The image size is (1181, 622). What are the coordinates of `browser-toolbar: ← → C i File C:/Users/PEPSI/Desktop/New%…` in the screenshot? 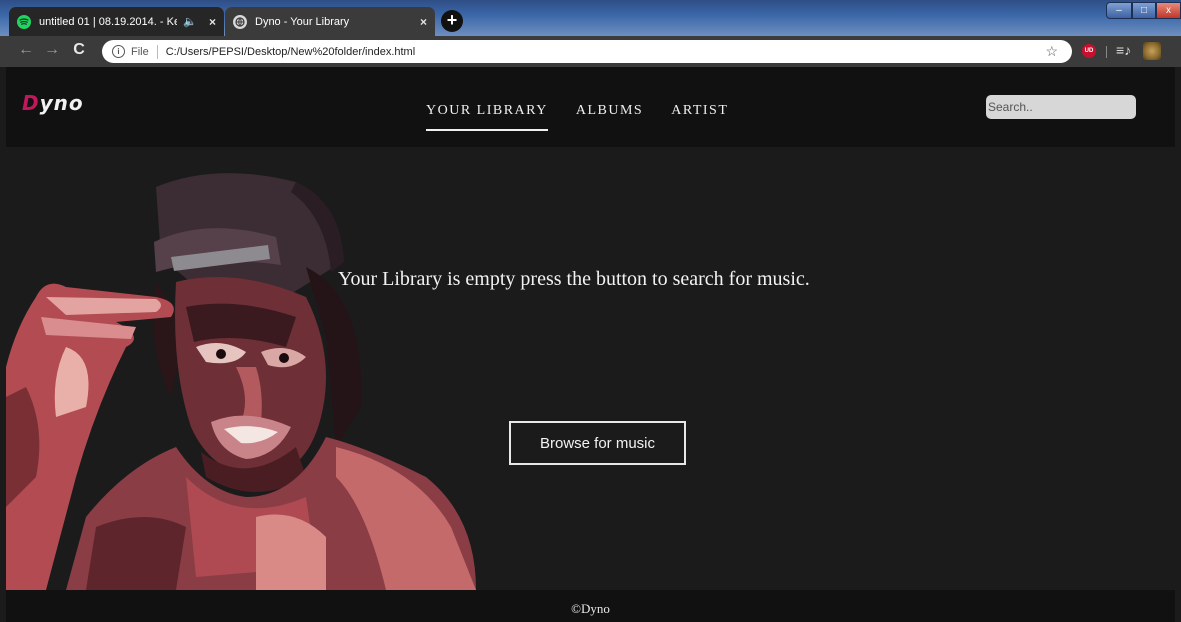 It's located at (590, 51).